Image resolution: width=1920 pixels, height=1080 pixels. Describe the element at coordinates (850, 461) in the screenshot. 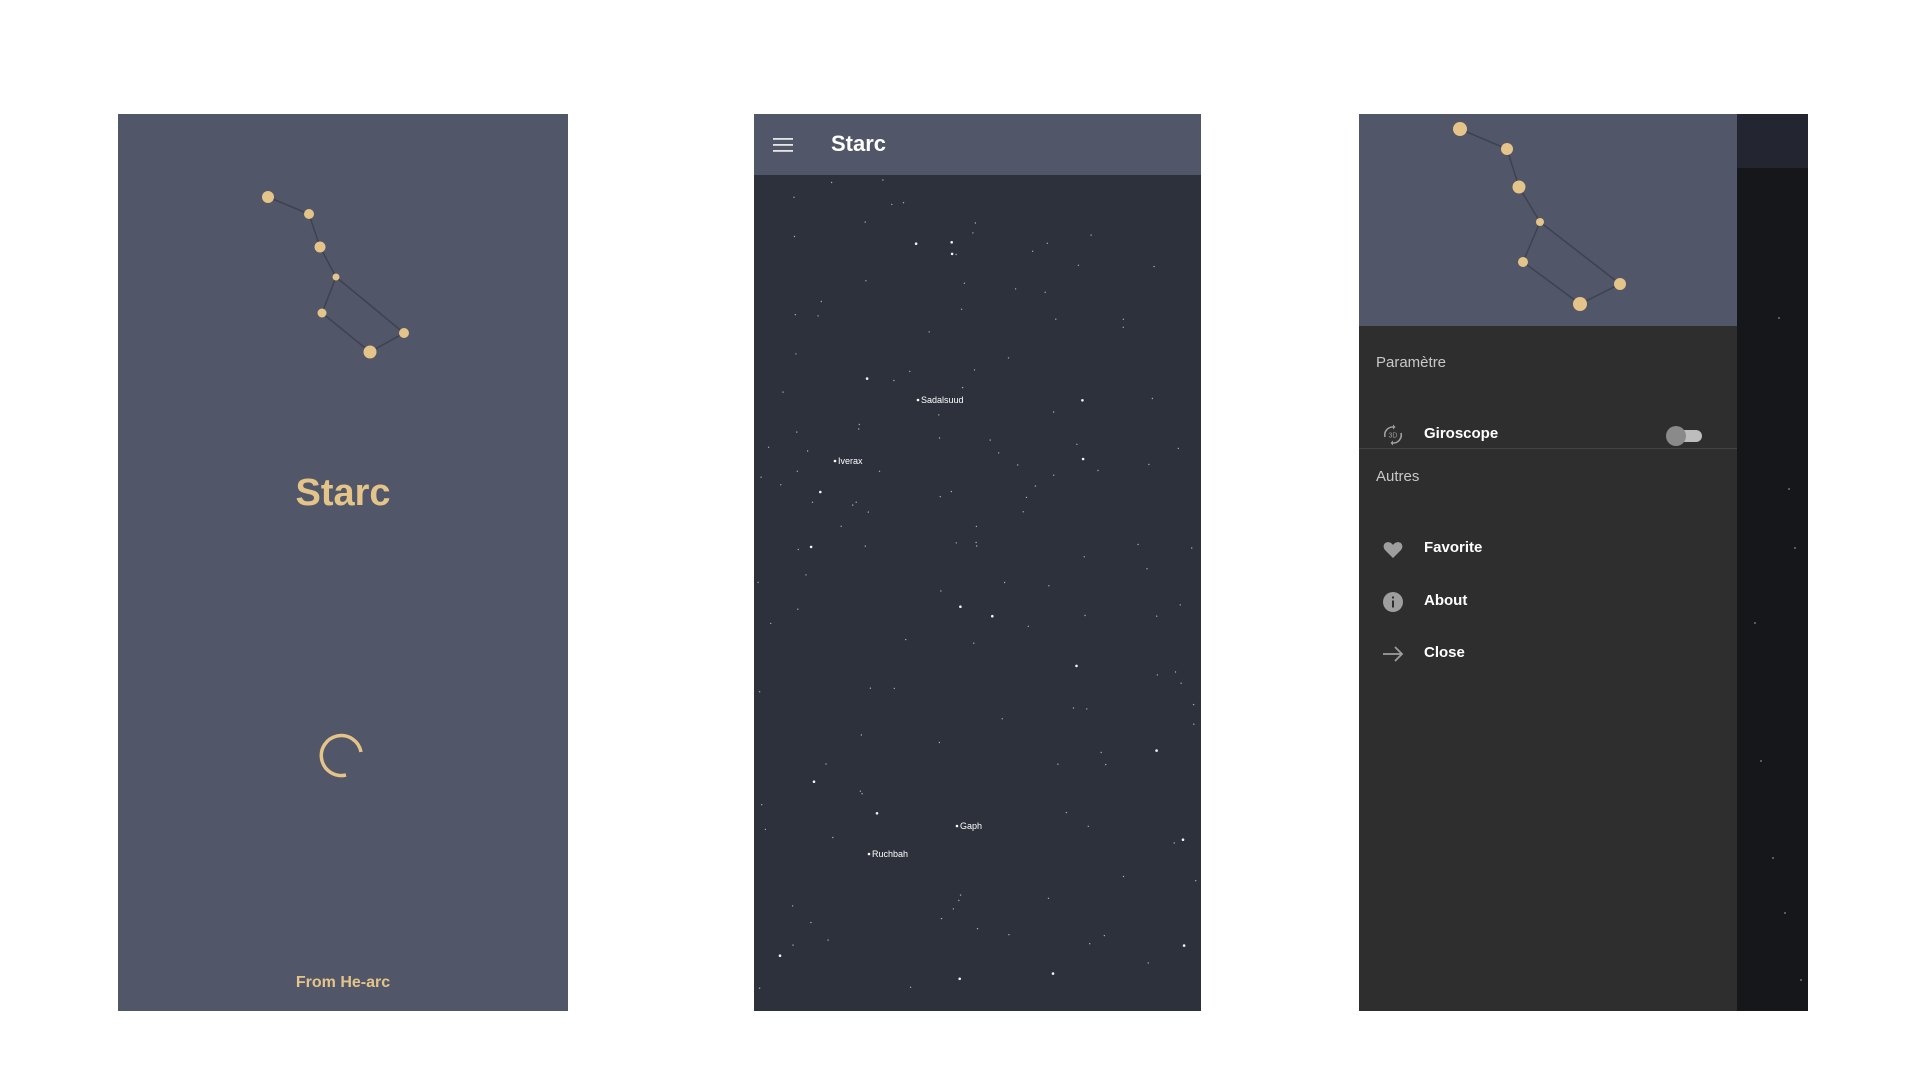

I see `star-label: Iverax` at that location.